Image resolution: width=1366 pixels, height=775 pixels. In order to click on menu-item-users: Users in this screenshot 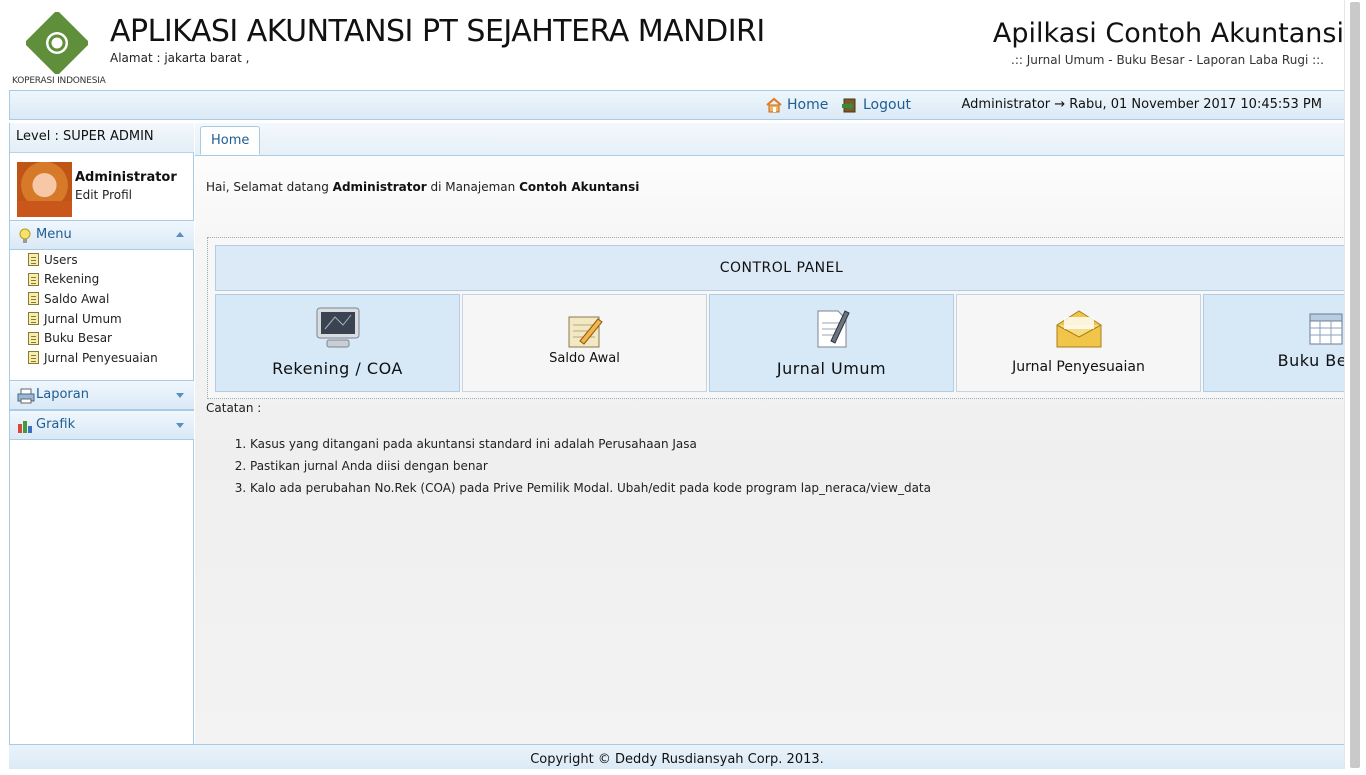, I will do `click(102, 260)`.